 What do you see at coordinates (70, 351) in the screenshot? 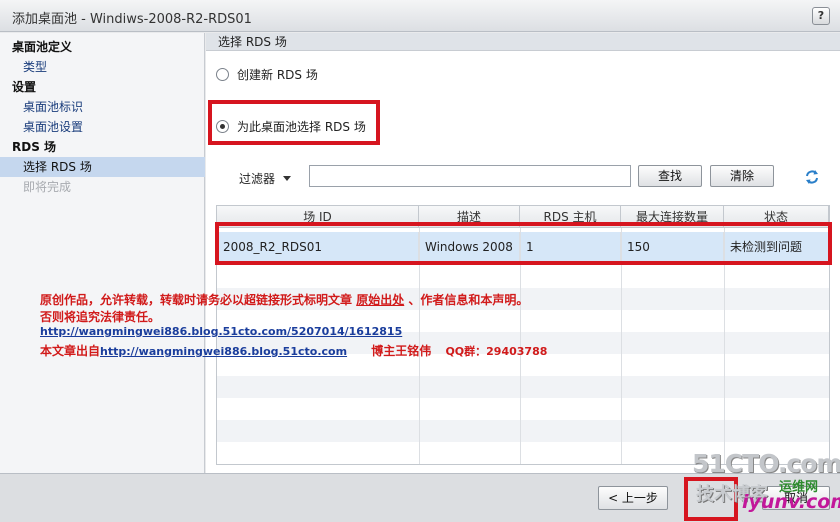
I see `notice-source-prefix: 本文章出自` at bounding box center [70, 351].